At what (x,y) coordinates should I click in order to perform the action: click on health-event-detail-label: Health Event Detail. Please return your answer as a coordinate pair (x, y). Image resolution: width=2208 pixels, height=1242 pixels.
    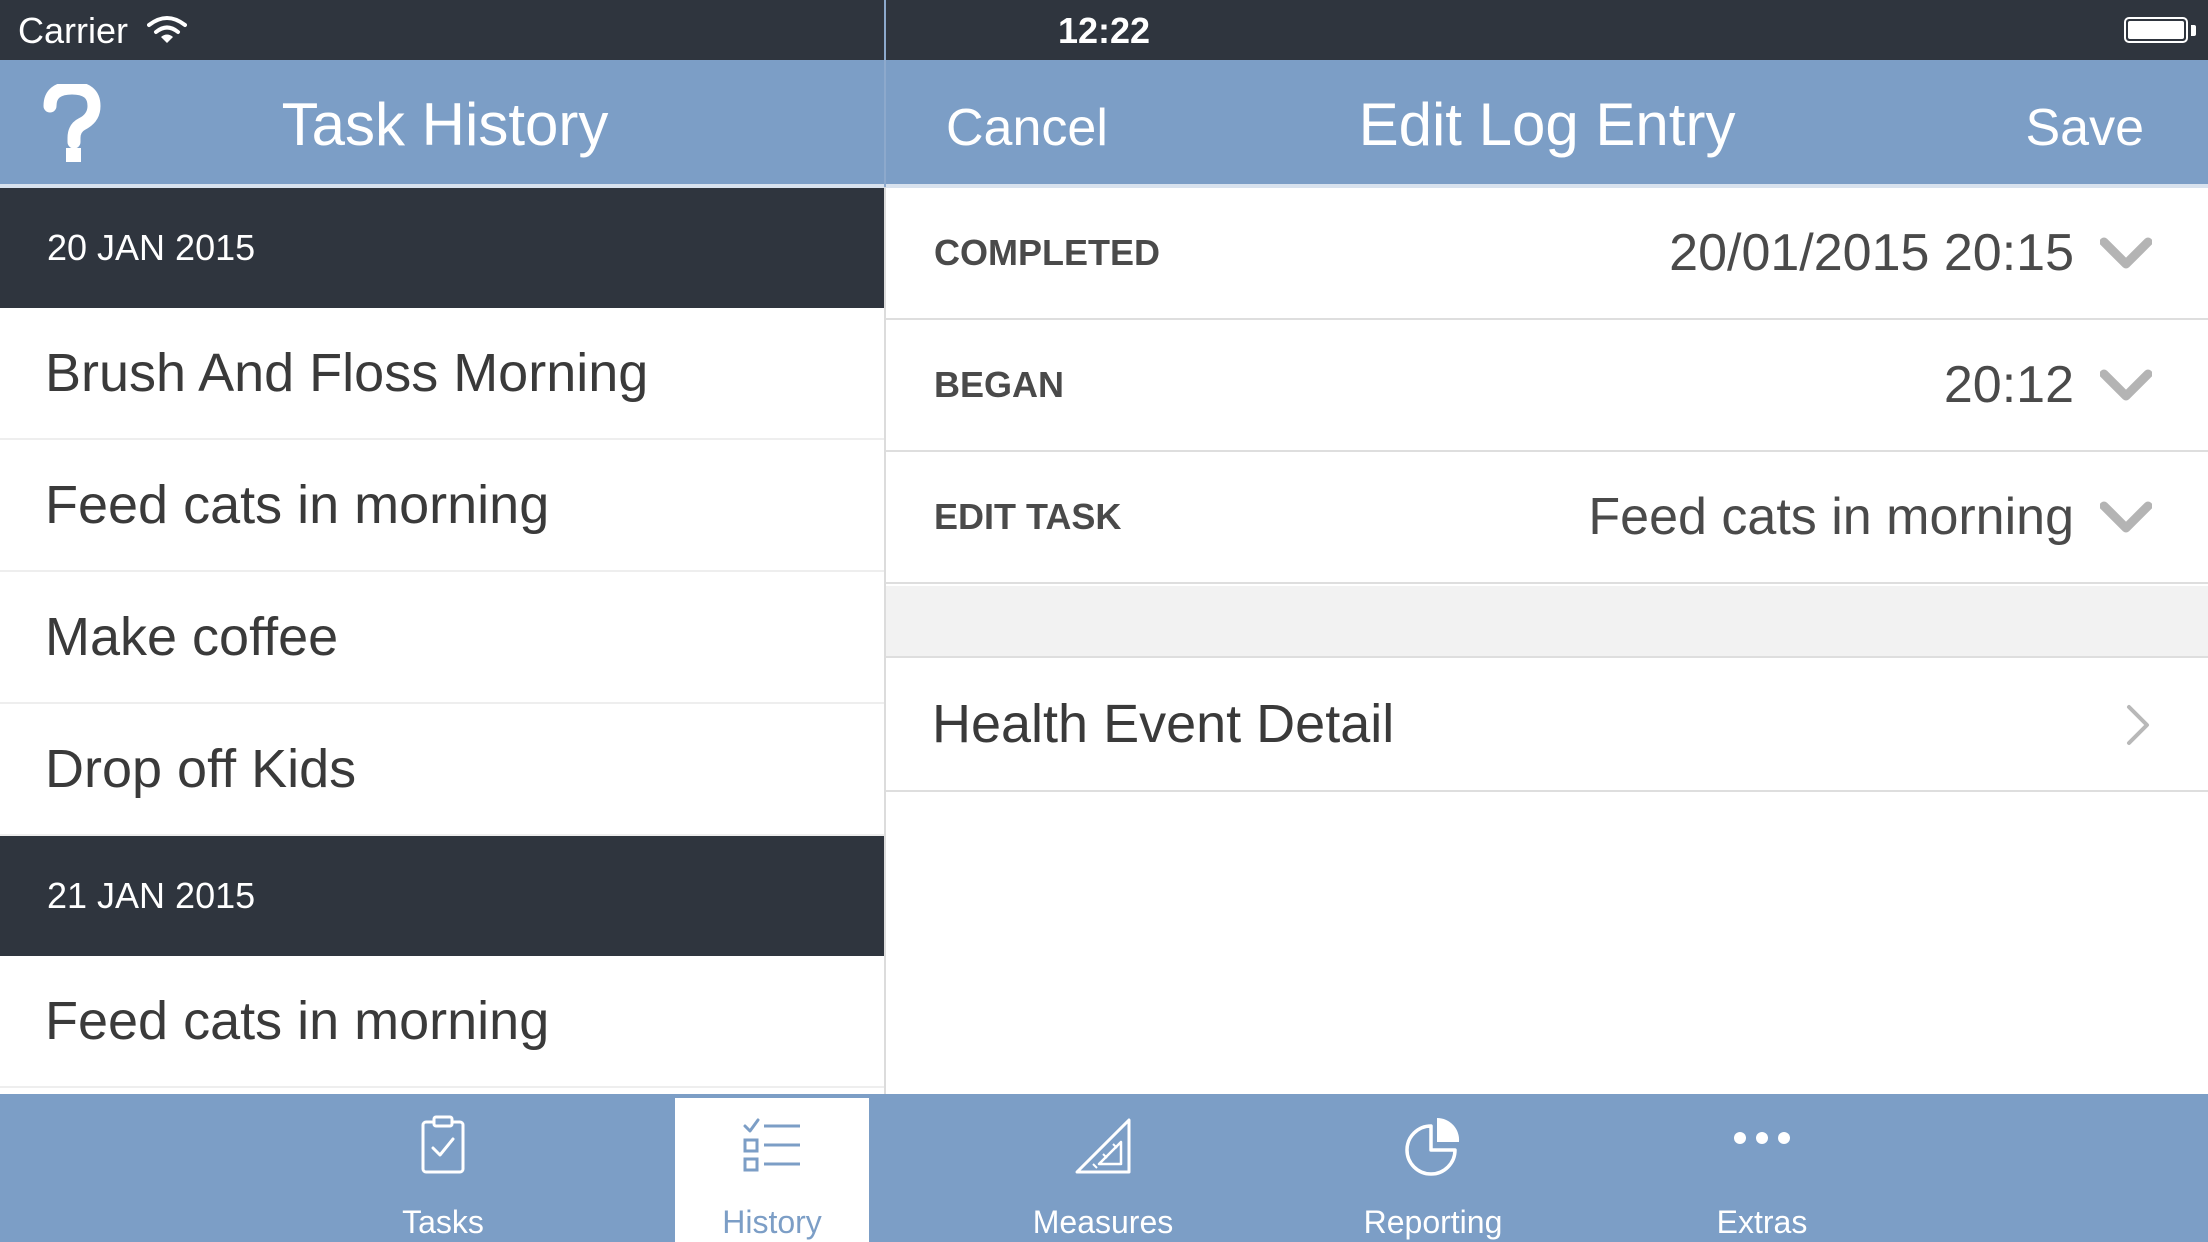
    Looking at the image, I should click on (1163, 724).